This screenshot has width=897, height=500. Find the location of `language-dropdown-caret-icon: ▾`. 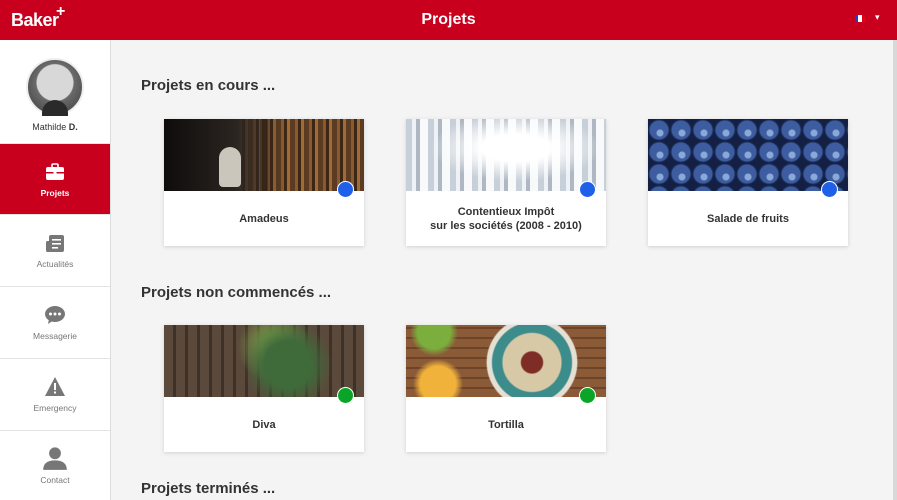

language-dropdown-caret-icon: ▾ is located at coordinates (877, 17).